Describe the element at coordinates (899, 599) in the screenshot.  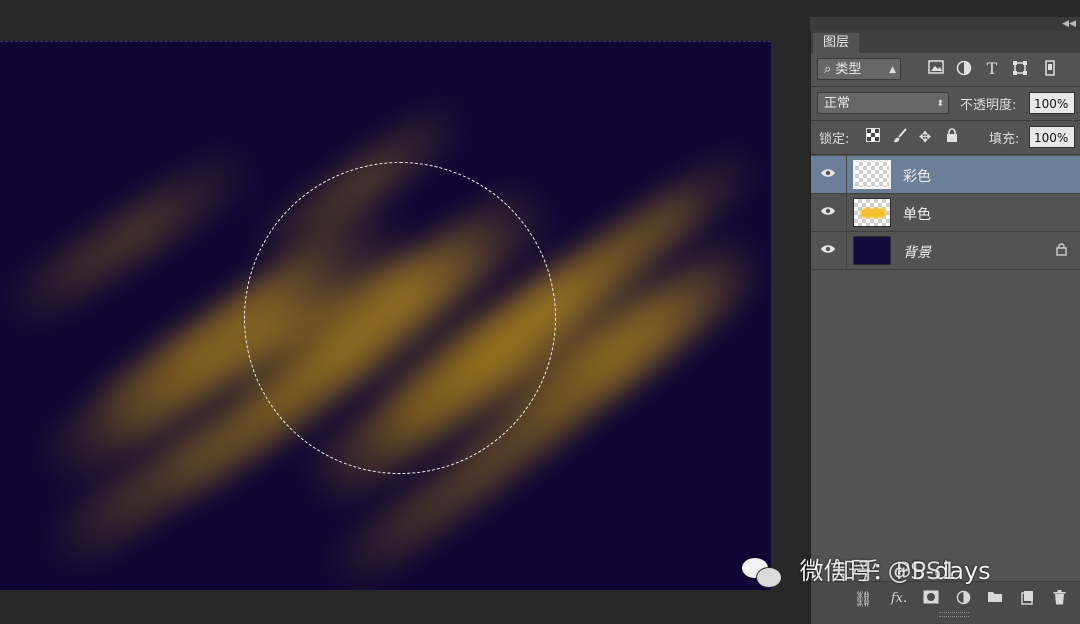
I see `fx-icon: fx.` at that location.